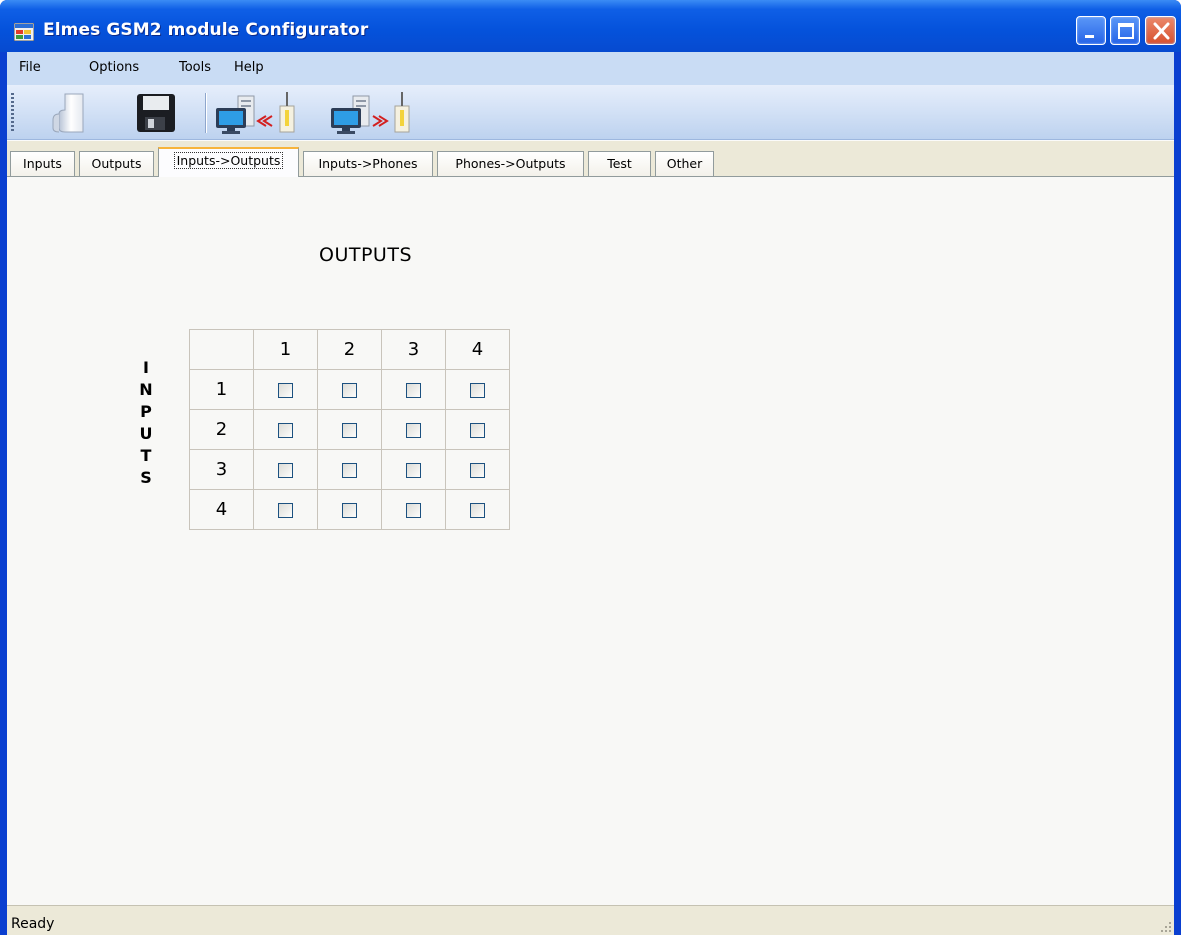  Describe the element at coordinates (1166, 927) in the screenshot. I see `resize-grip-icon` at that location.